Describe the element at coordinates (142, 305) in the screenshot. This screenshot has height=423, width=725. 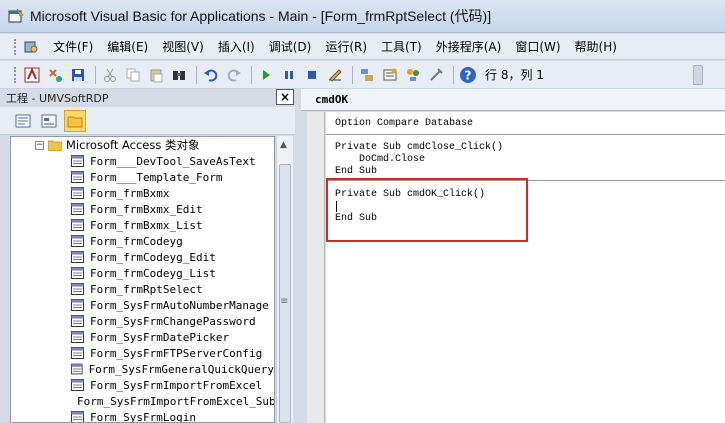
I see `tree-item-form: Form_SysFrmAutoNumberManage` at that location.